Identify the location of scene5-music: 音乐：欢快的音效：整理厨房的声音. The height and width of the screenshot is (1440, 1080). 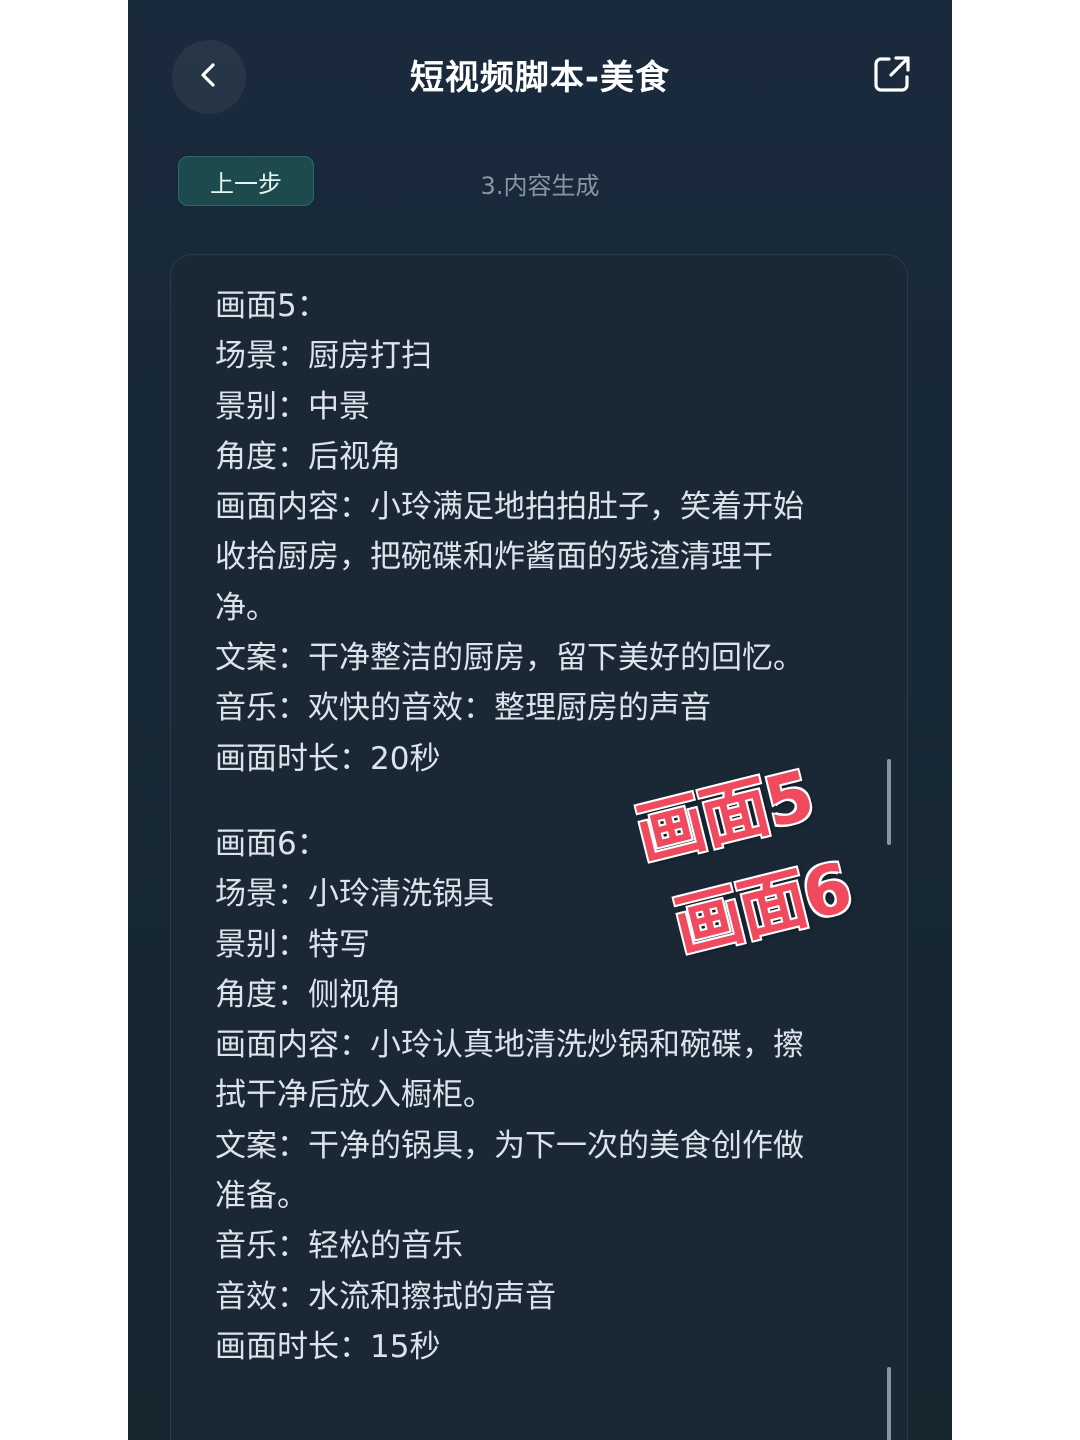
(463, 708).